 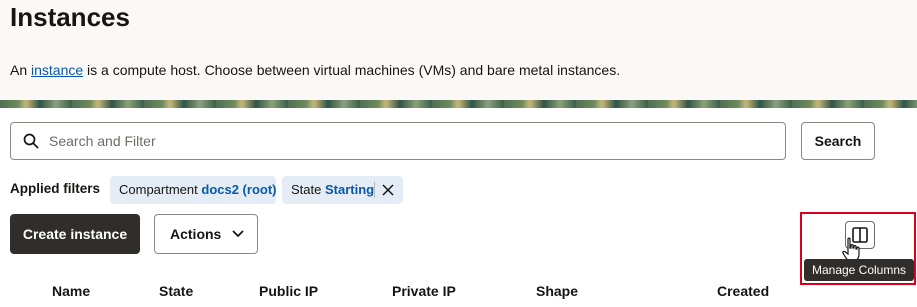 What do you see at coordinates (75, 234) in the screenshot?
I see `create-instance-button: Create instance` at bounding box center [75, 234].